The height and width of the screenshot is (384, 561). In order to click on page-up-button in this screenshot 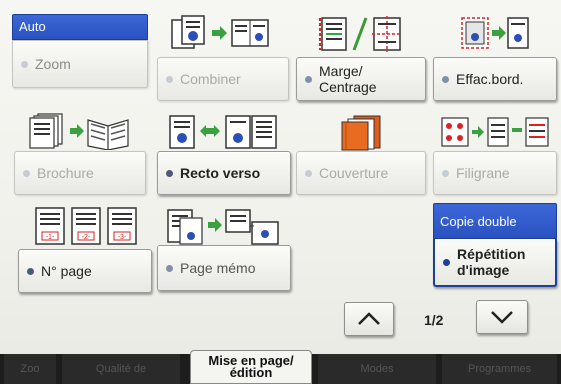, I will do `click(369, 319)`.